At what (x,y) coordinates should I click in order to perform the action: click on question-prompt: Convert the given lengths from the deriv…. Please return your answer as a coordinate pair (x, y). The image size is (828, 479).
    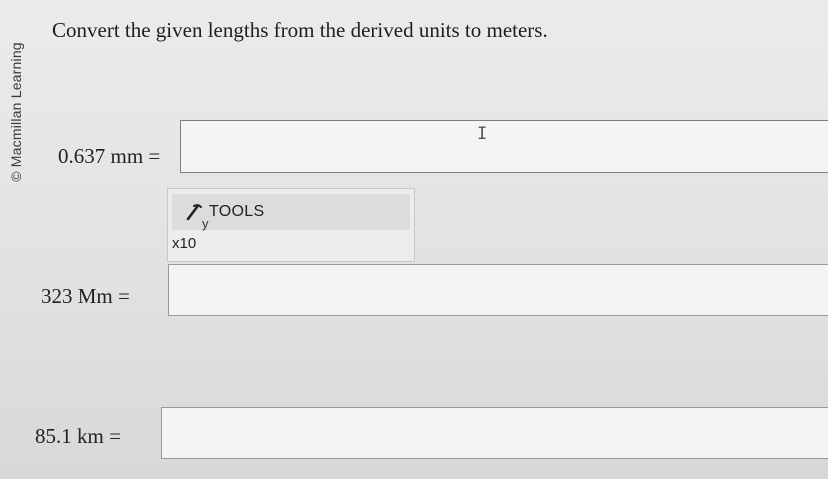
    Looking at the image, I should click on (300, 30).